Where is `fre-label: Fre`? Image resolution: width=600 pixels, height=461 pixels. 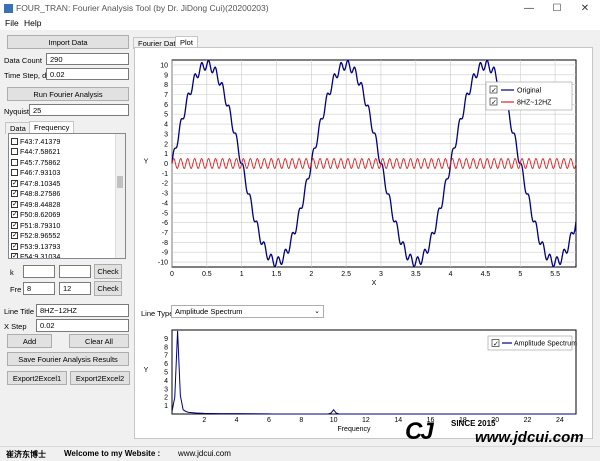 fre-label: Fre is located at coordinates (16, 289).